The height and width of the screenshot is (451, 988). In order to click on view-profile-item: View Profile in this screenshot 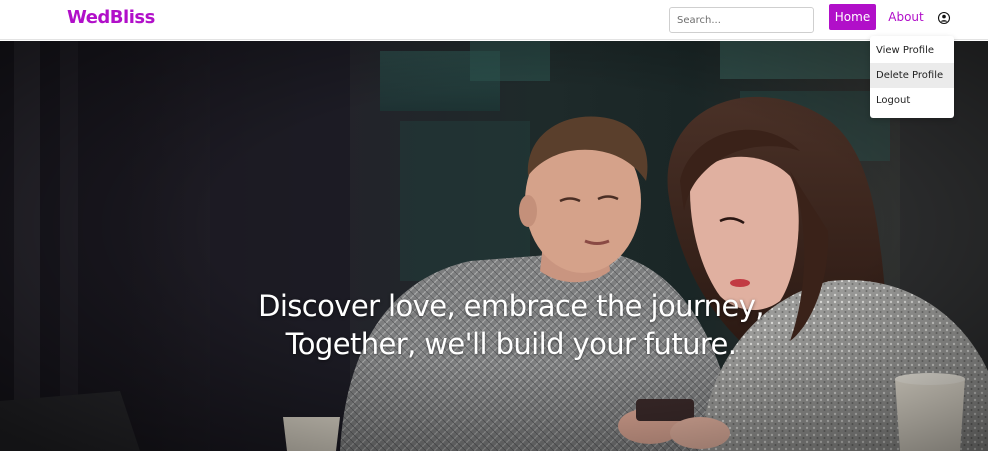, I will do `click(912, 50)`.